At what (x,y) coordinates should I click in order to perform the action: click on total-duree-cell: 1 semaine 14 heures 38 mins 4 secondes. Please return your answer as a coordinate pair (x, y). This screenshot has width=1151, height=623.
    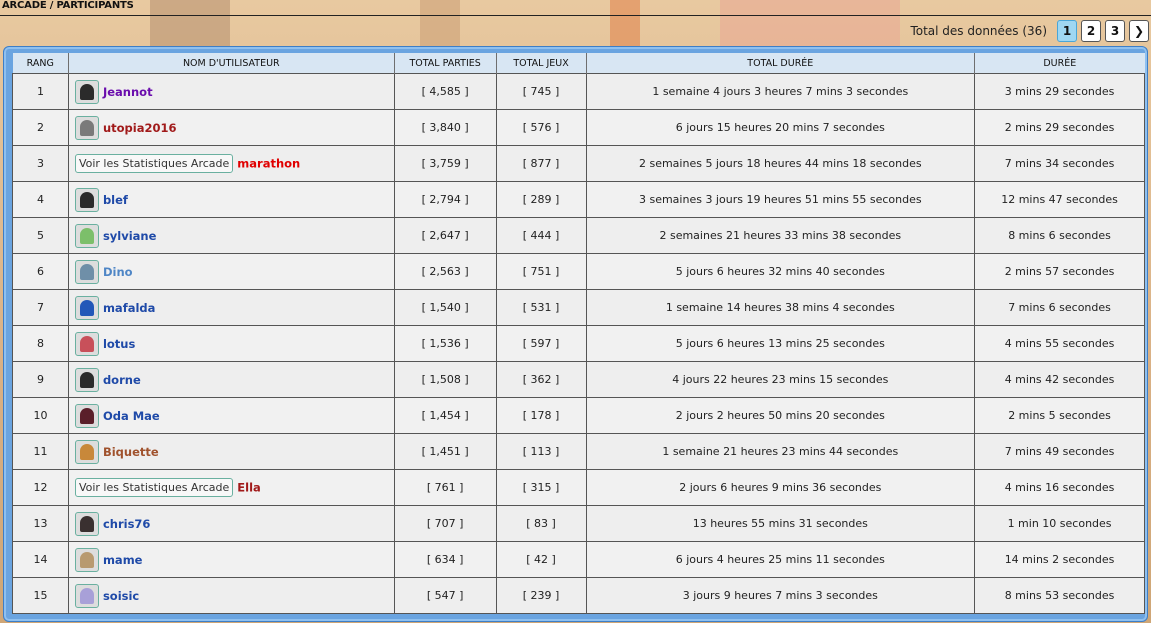
    Looking at the image, I should click on (780, 307).